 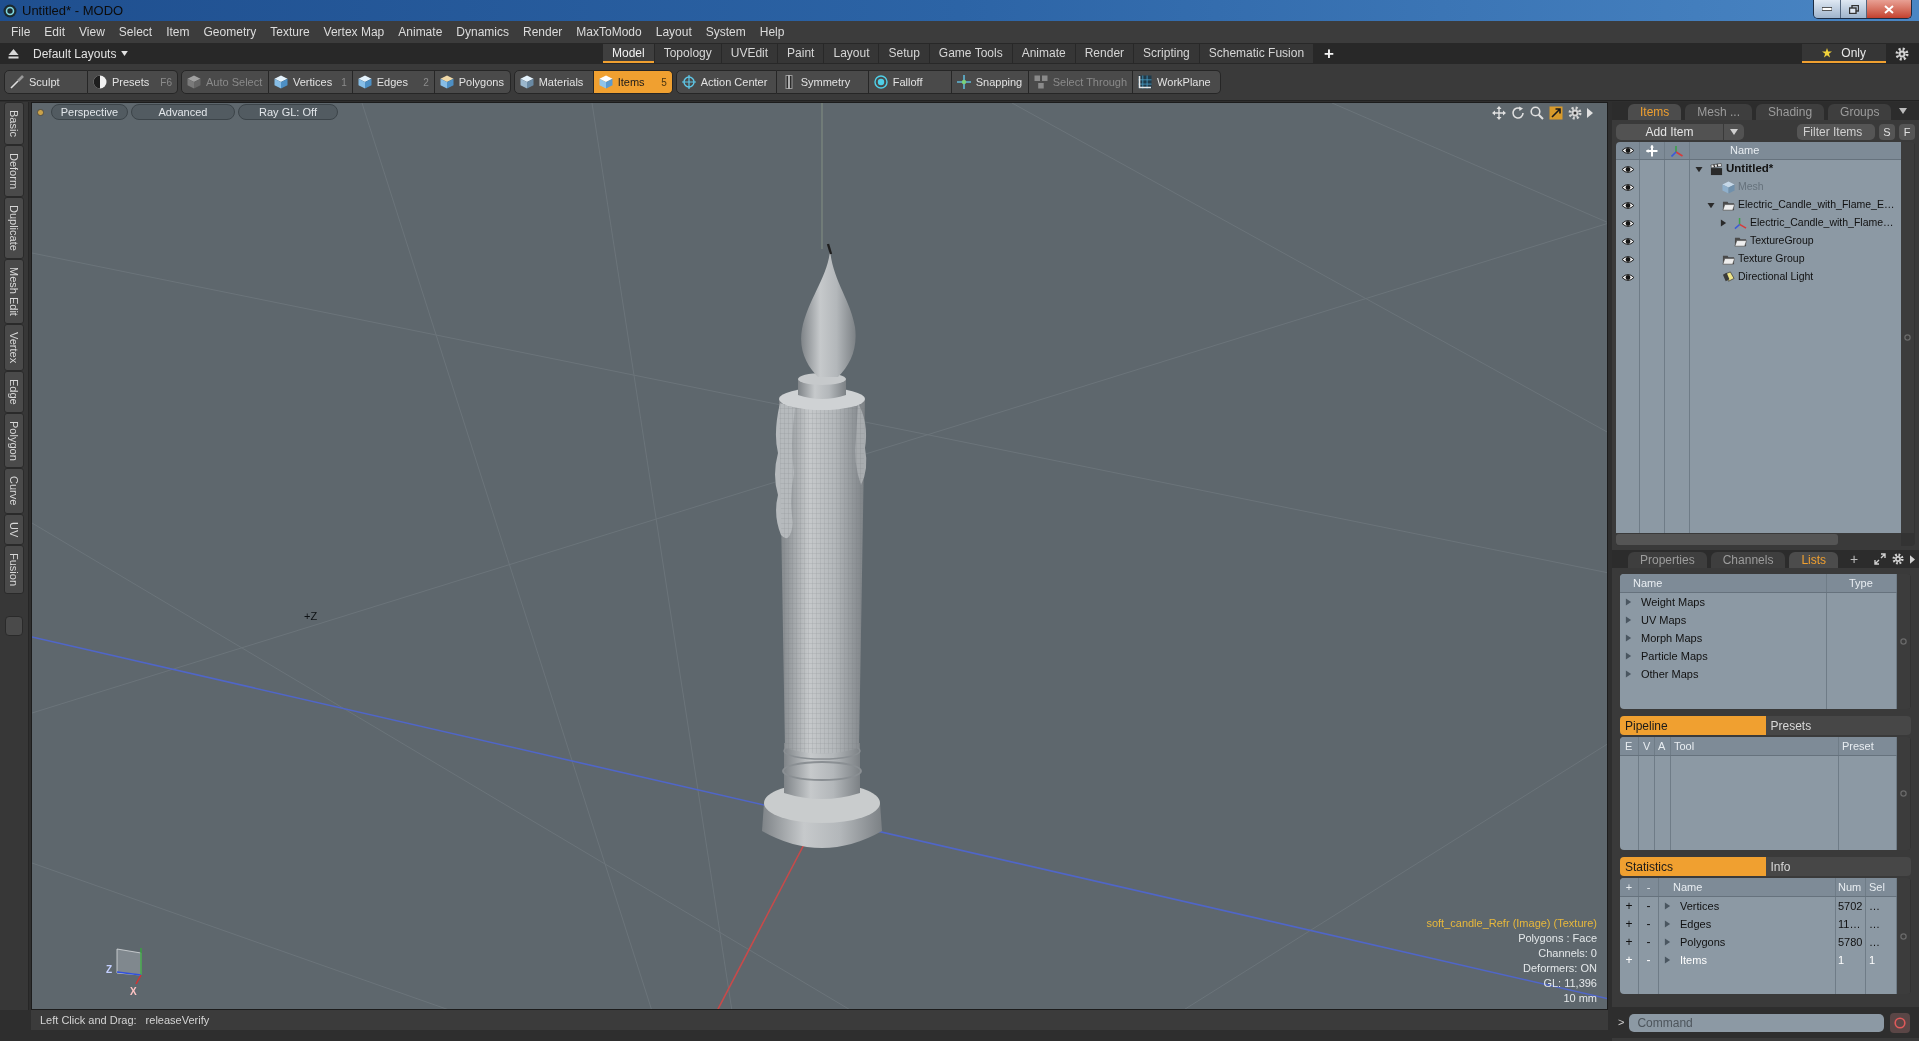 I want to click on layout-tab: Schematic Fusion, so click(x=1256, y=53).